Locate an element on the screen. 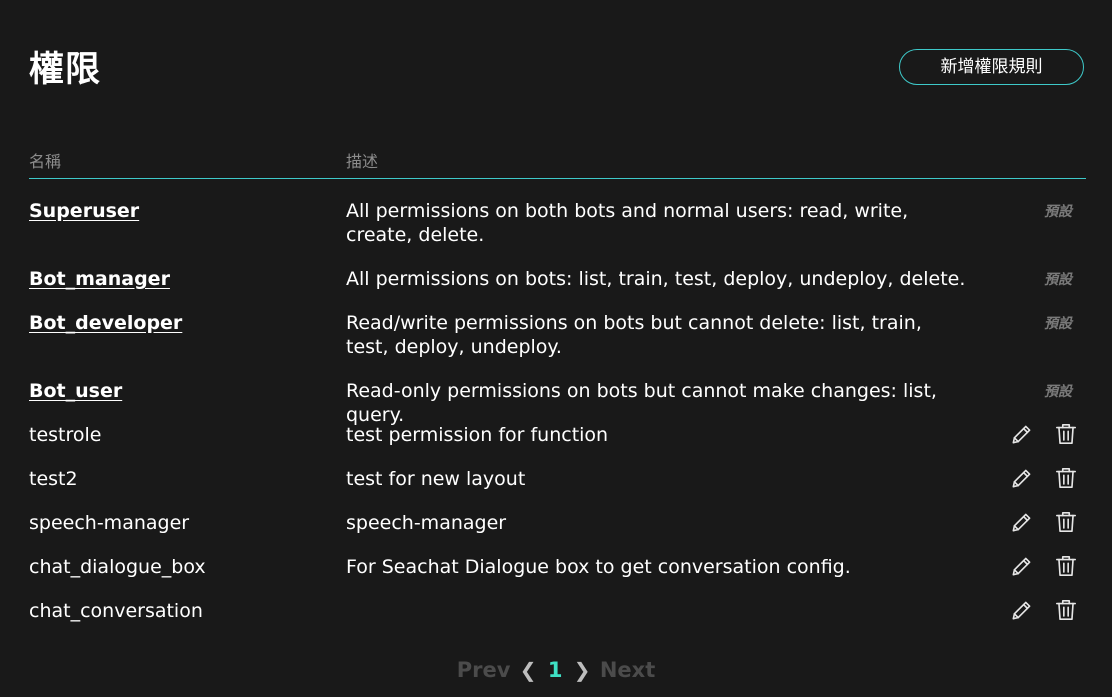 This screenshot has width=1112, height=697. current-page-number: 1 is located at coordinates (555, 670).